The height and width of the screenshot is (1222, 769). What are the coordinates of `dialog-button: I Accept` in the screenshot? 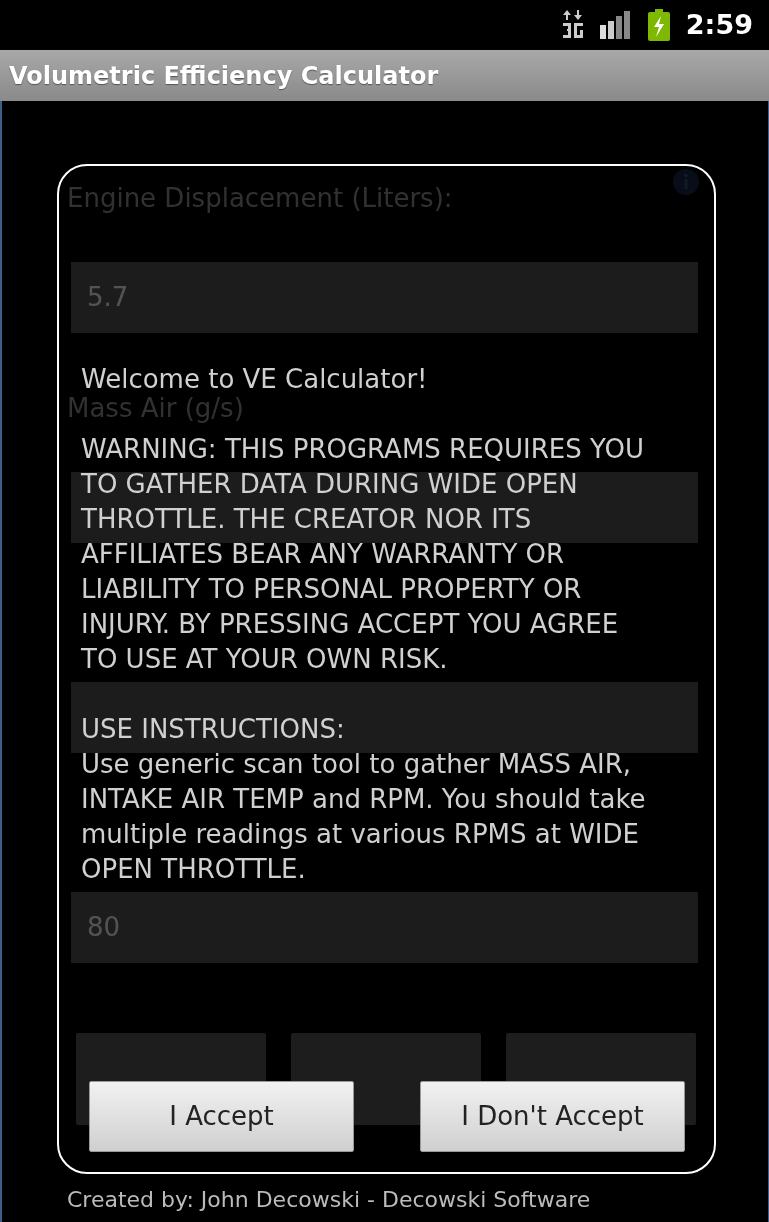 It's located at (221, 1116).